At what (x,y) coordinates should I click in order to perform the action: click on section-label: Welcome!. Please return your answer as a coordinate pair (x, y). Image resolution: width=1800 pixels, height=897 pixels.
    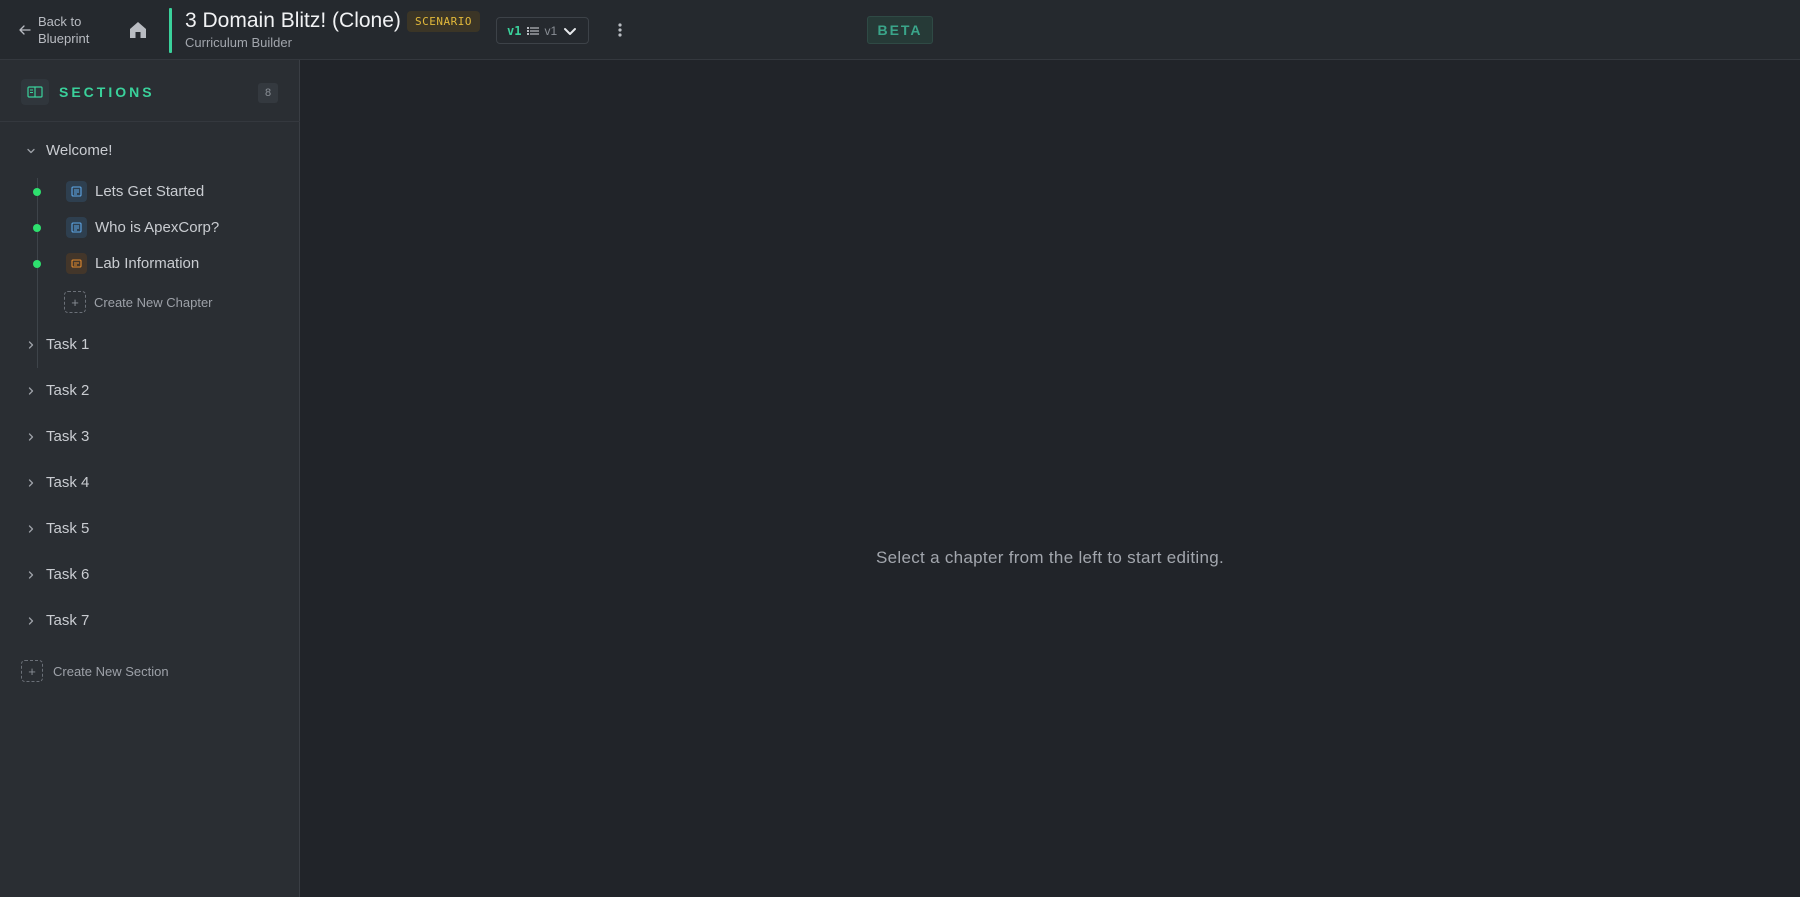
    Looking at the image, I should click on (79, 150).